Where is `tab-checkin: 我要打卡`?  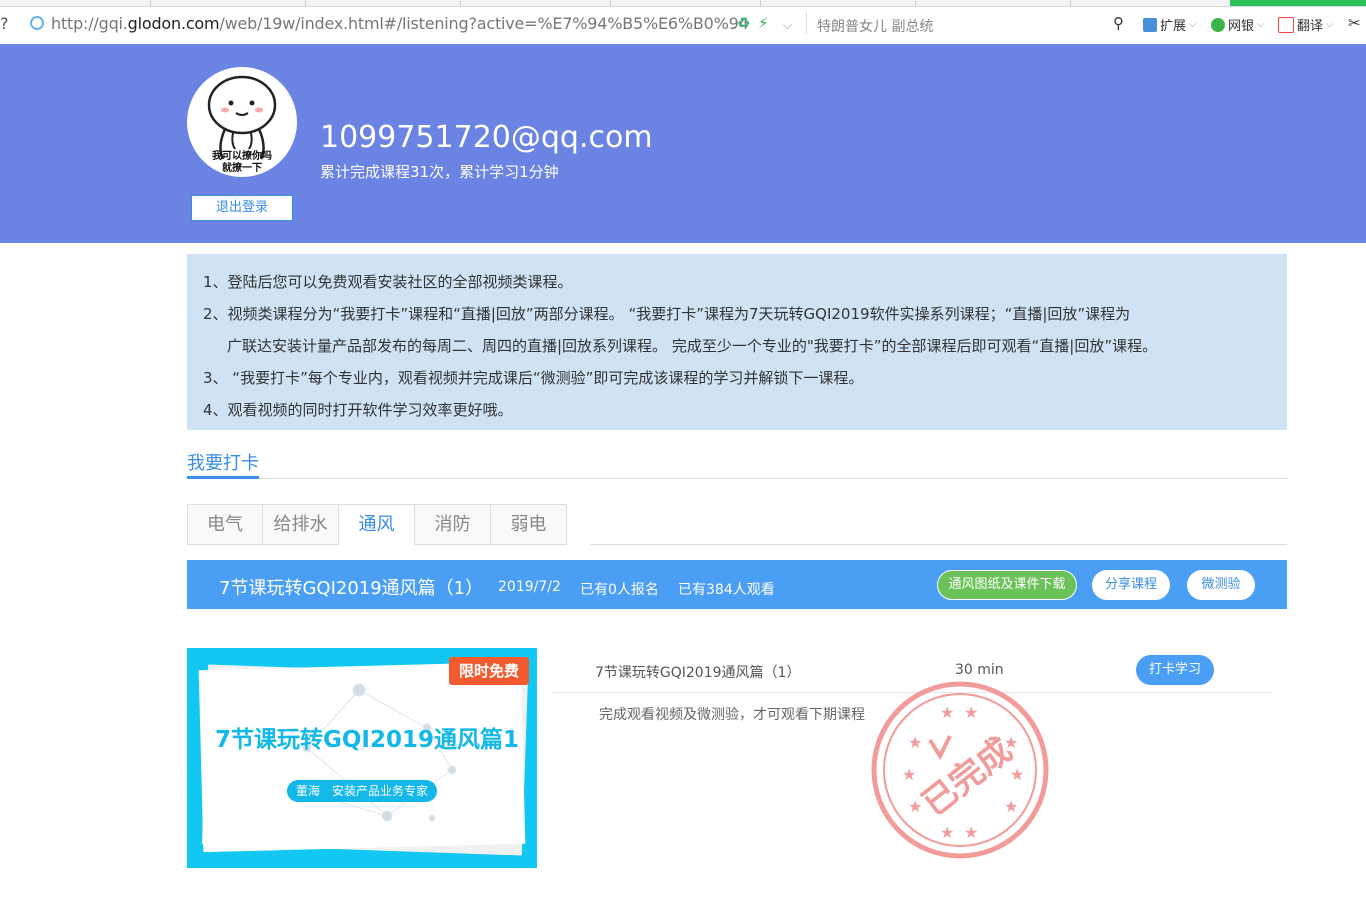 tab-checkin: 我要打卡 is located at coordinates (223, 462).